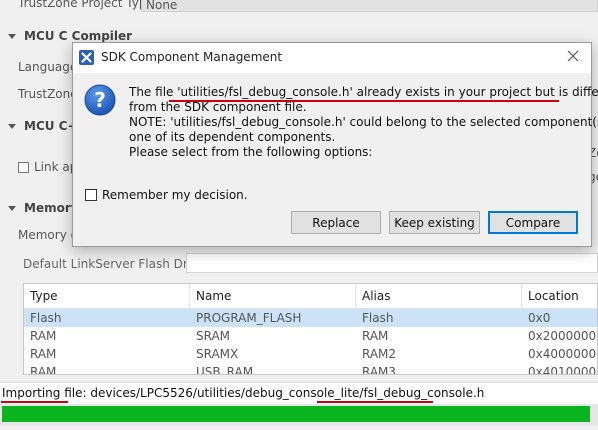 The image size is (598, 430). Describe the element at coordinates (533, 222) in the screenshot. I see `compare-button: Compare` at that location.